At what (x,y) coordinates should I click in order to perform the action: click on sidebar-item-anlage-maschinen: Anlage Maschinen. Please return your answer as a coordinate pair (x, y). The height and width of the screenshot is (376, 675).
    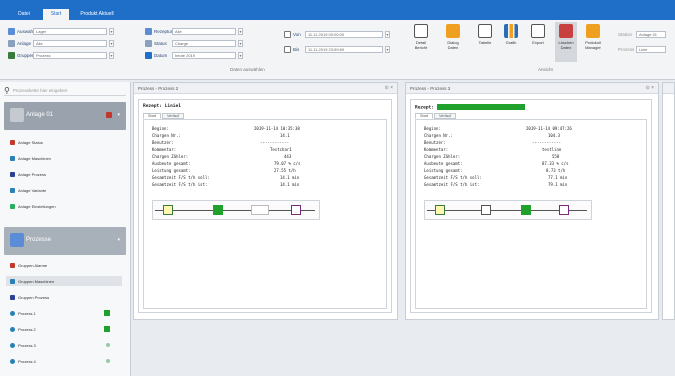
    Looking at the image, I should click on (30, 158).